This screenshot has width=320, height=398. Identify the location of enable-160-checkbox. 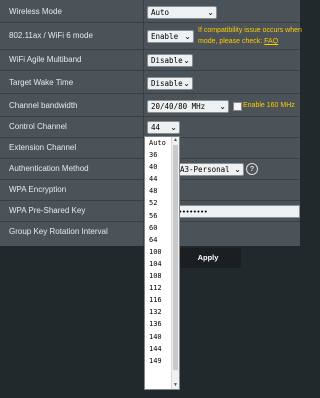
(237, 106).